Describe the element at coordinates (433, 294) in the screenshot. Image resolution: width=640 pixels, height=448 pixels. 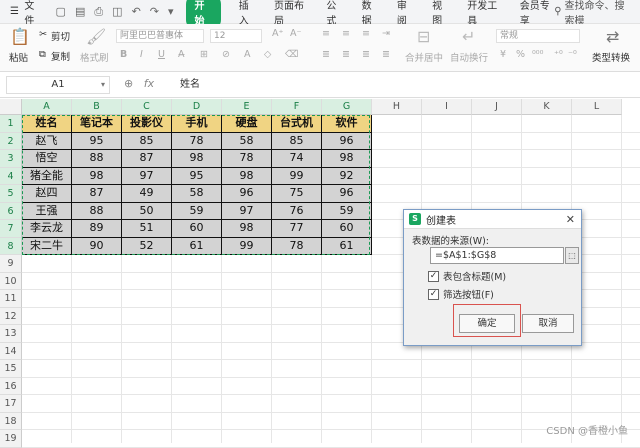
I see `checkbox-checked-icon: ✓` at that location.